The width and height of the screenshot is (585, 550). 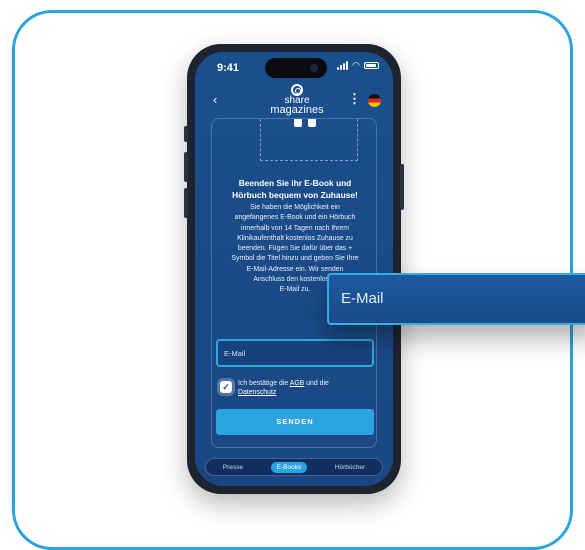 What do you see at coordinates (374, 100) in the screenshot?
I see `german-flag-icon` at bounding box center [374, 100].